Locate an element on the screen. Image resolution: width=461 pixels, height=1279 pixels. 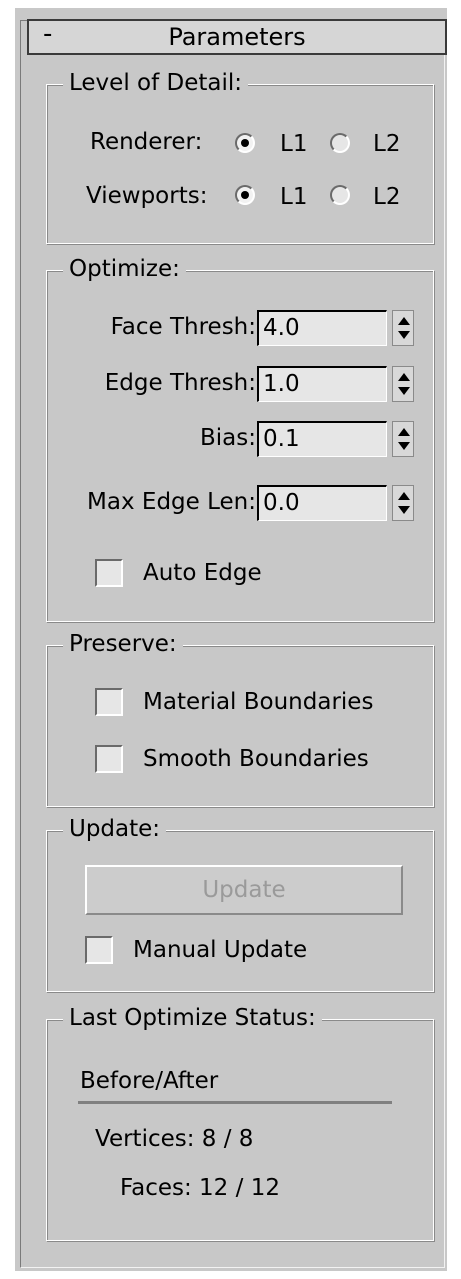
faces-status: Faces: 12 / 12 is located at coordinates (200, 1188).